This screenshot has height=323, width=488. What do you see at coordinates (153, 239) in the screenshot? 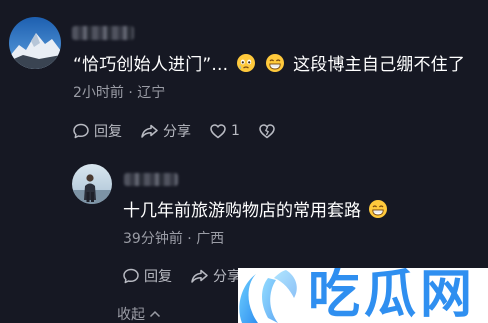
I see `reply-time: 39分钟前` at bounding box center [153, 239].